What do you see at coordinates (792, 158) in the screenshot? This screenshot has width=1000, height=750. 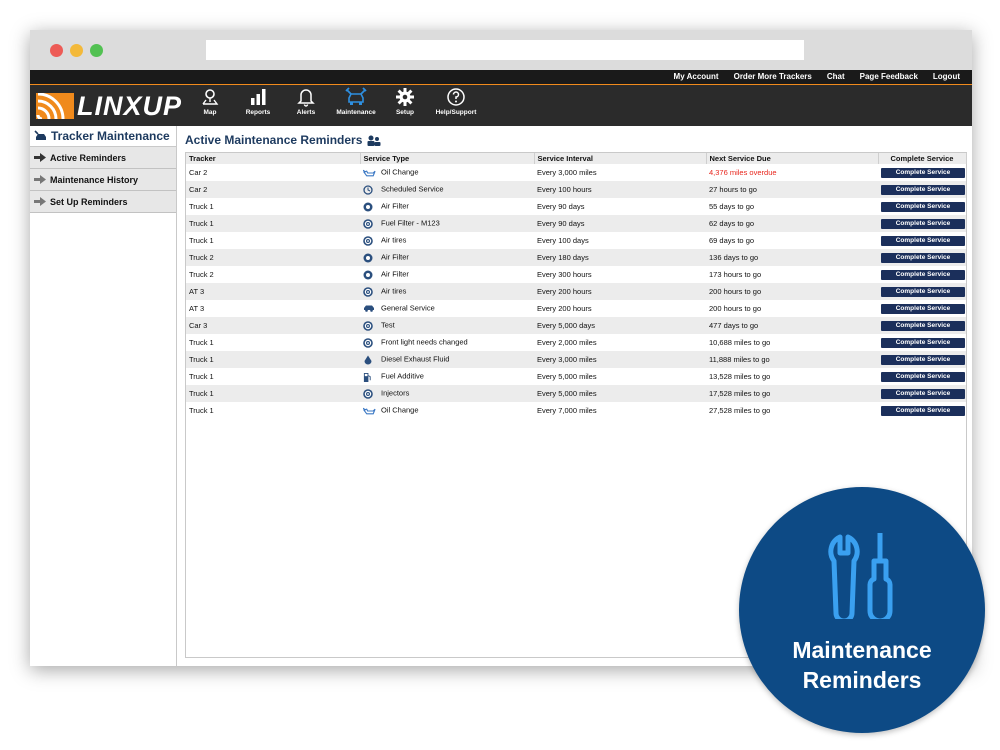 I see `column-header-next-service-due: Next Service Due` at bounding box center [792, 158].